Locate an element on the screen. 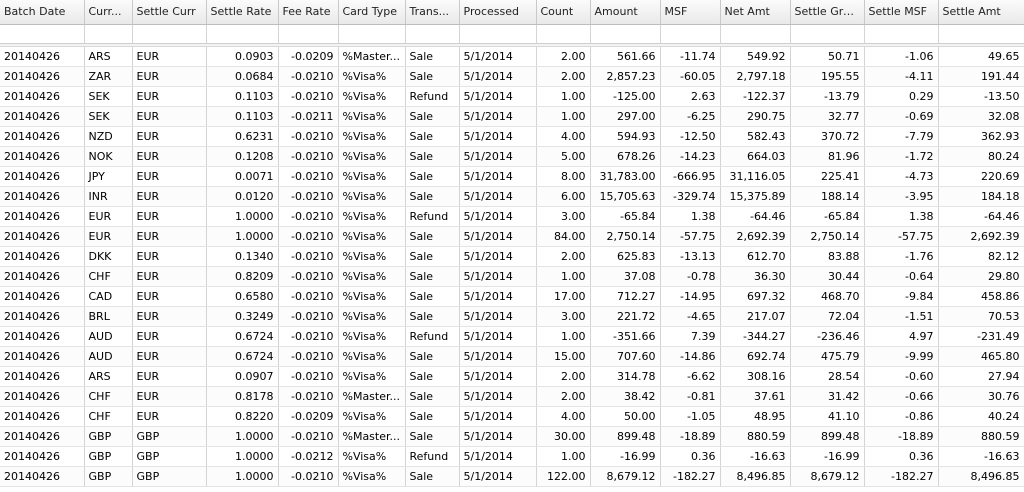  table-cell: 188.14 is located at coordinates (827, 196).